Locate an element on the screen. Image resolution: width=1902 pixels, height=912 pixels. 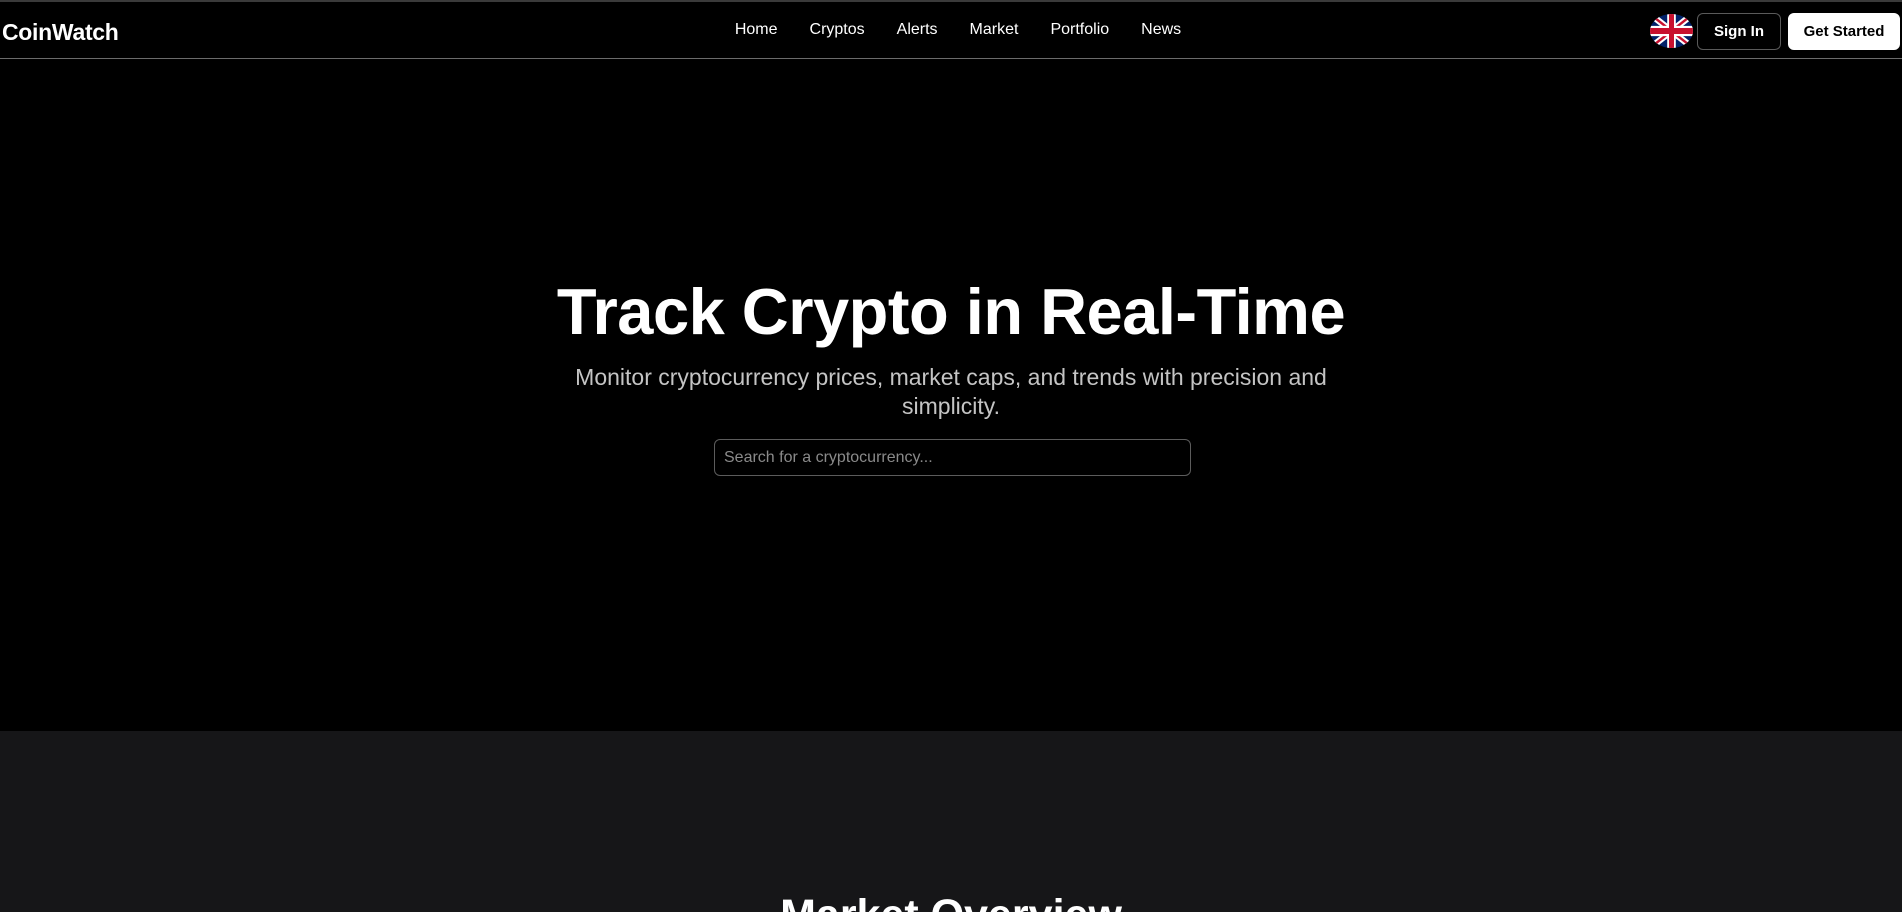
nav-home: Home is located at coordinates (756, 30).